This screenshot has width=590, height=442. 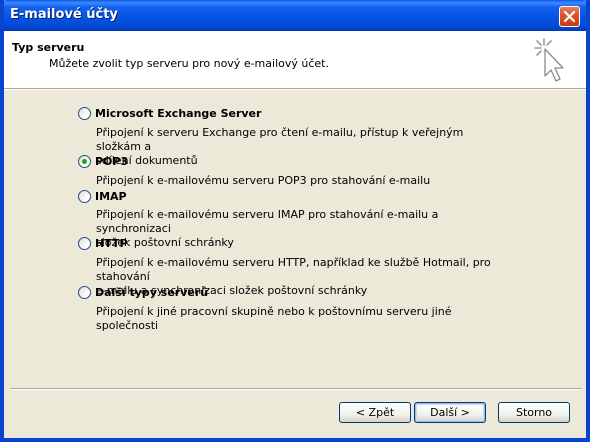 What do you see at coordinates (296, 389) in the screenshot?
I see `footer-divider-highlight` at bounding box center [296, 389].